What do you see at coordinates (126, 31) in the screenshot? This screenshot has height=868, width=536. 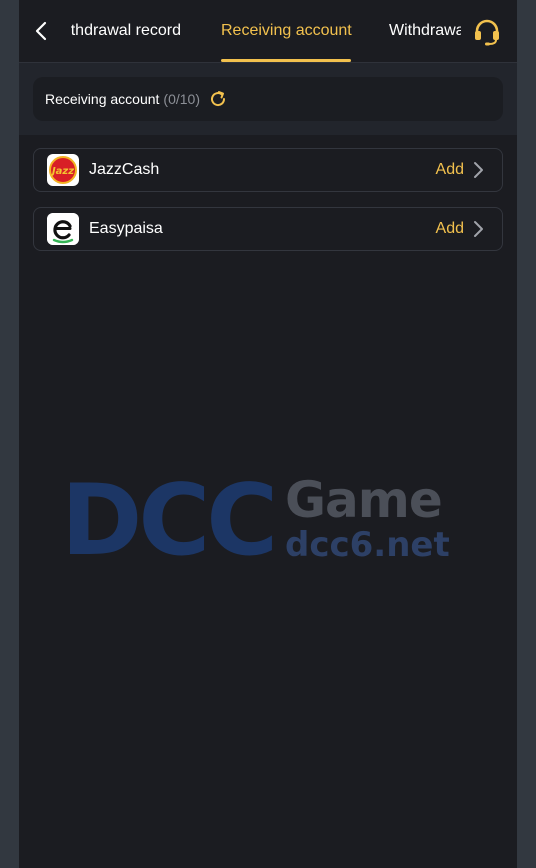 I see `tab-withdrawal-record: Withdrawal record` at bounding box center [126, 31].